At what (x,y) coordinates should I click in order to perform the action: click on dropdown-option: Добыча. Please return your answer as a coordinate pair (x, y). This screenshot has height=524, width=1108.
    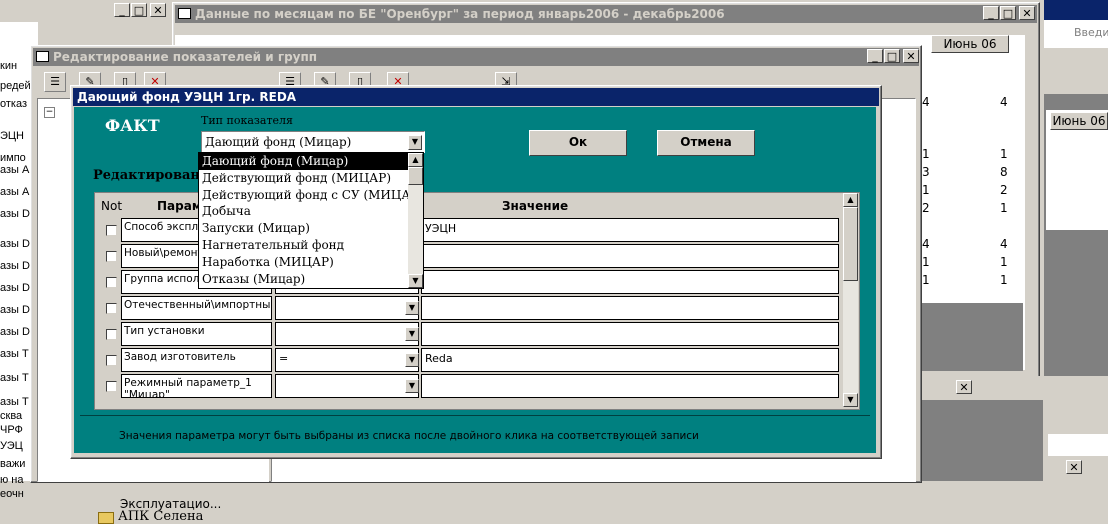
    Looking at the image, I should click on (303, 211).